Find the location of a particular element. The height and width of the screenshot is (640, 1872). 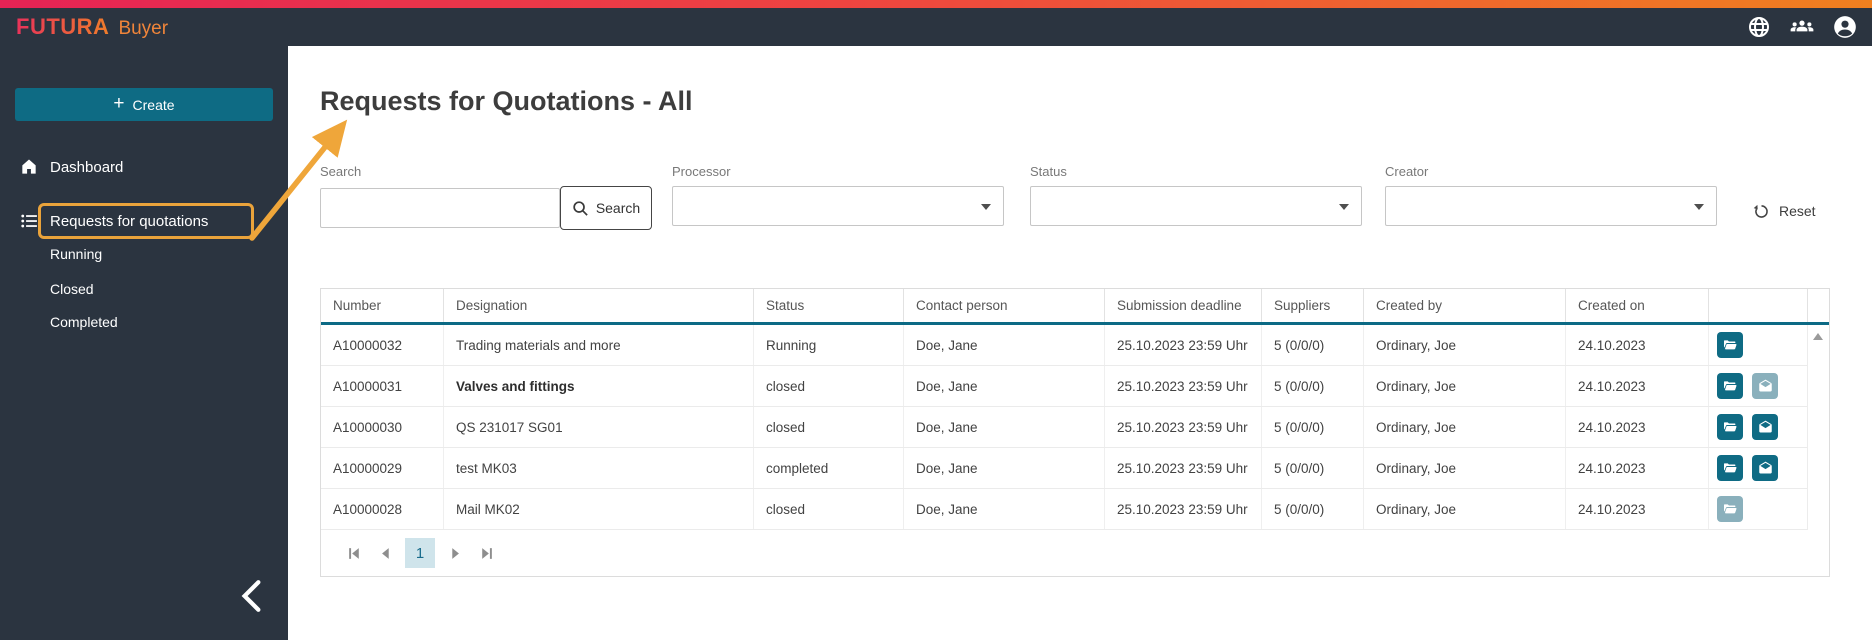

pagination-prev-button is located at coordinates (385, 553).